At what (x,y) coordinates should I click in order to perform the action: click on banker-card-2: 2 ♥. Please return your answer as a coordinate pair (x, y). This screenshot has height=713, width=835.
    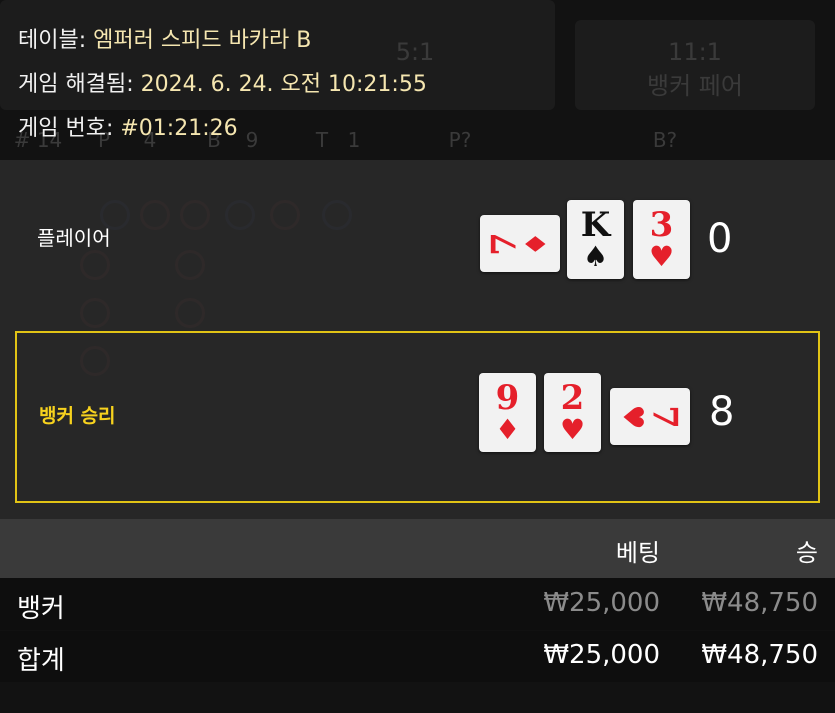
    Looking at the image, I should click on (572, 412).